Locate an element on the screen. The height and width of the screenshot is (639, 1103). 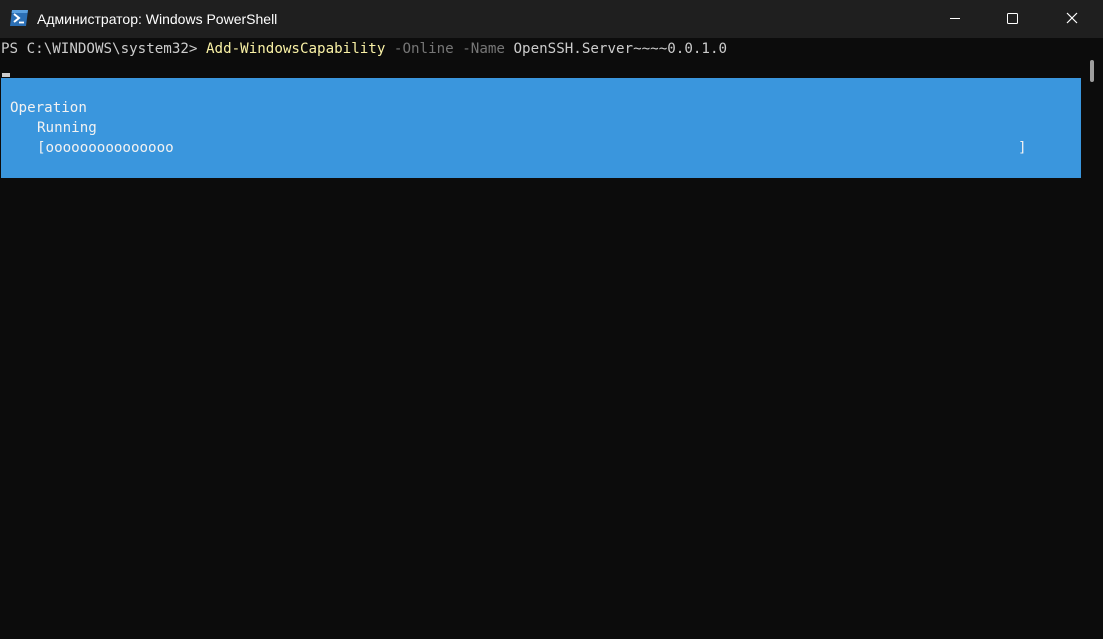
progress-activity: Operation is located at coordinates (48, 108).